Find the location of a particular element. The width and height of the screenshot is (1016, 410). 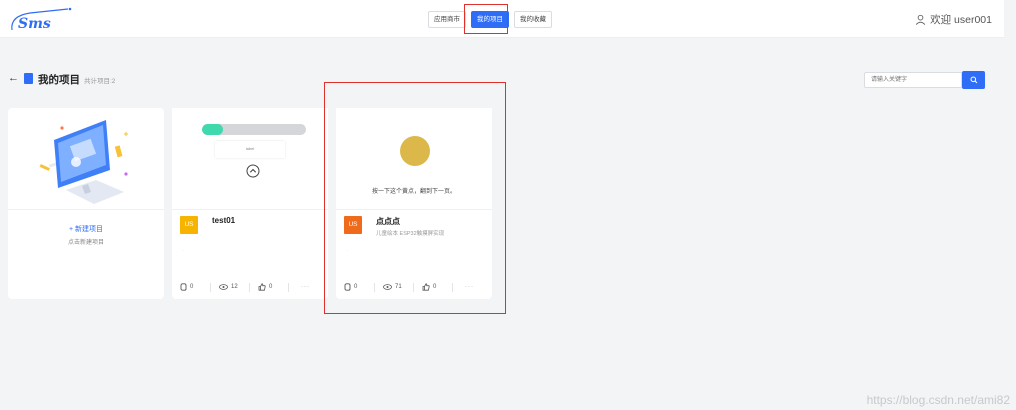

user-icon is located at coordinates (920, 19).